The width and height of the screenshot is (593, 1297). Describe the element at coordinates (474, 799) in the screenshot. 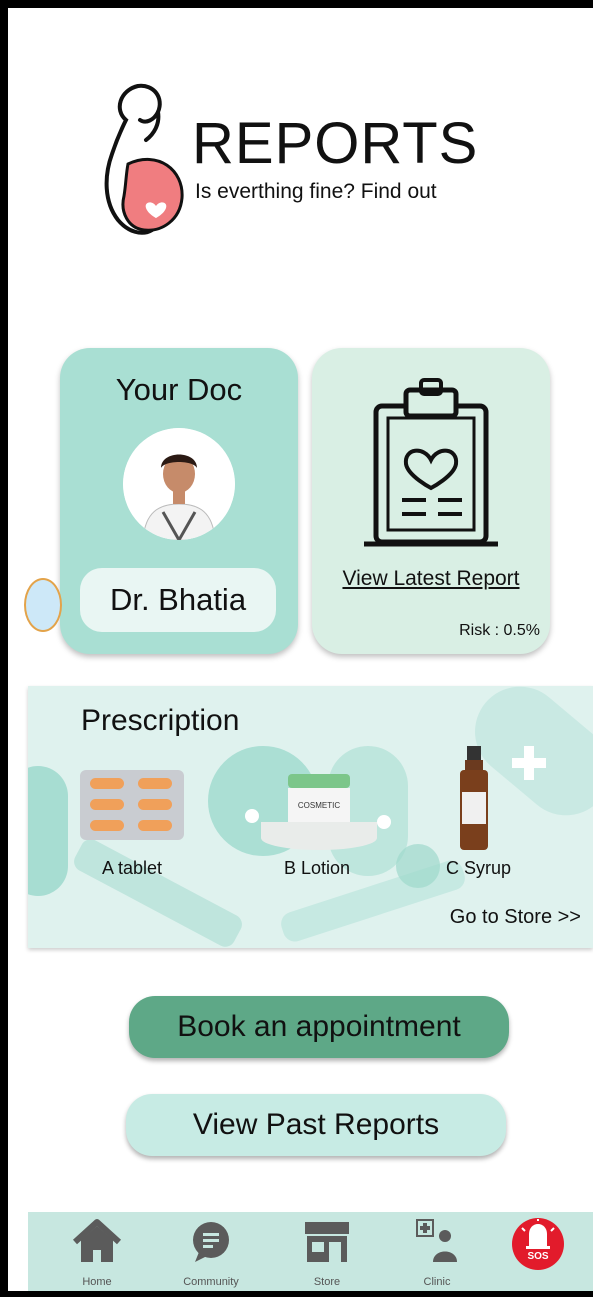

I see `syrup-bottle-image` at that location.